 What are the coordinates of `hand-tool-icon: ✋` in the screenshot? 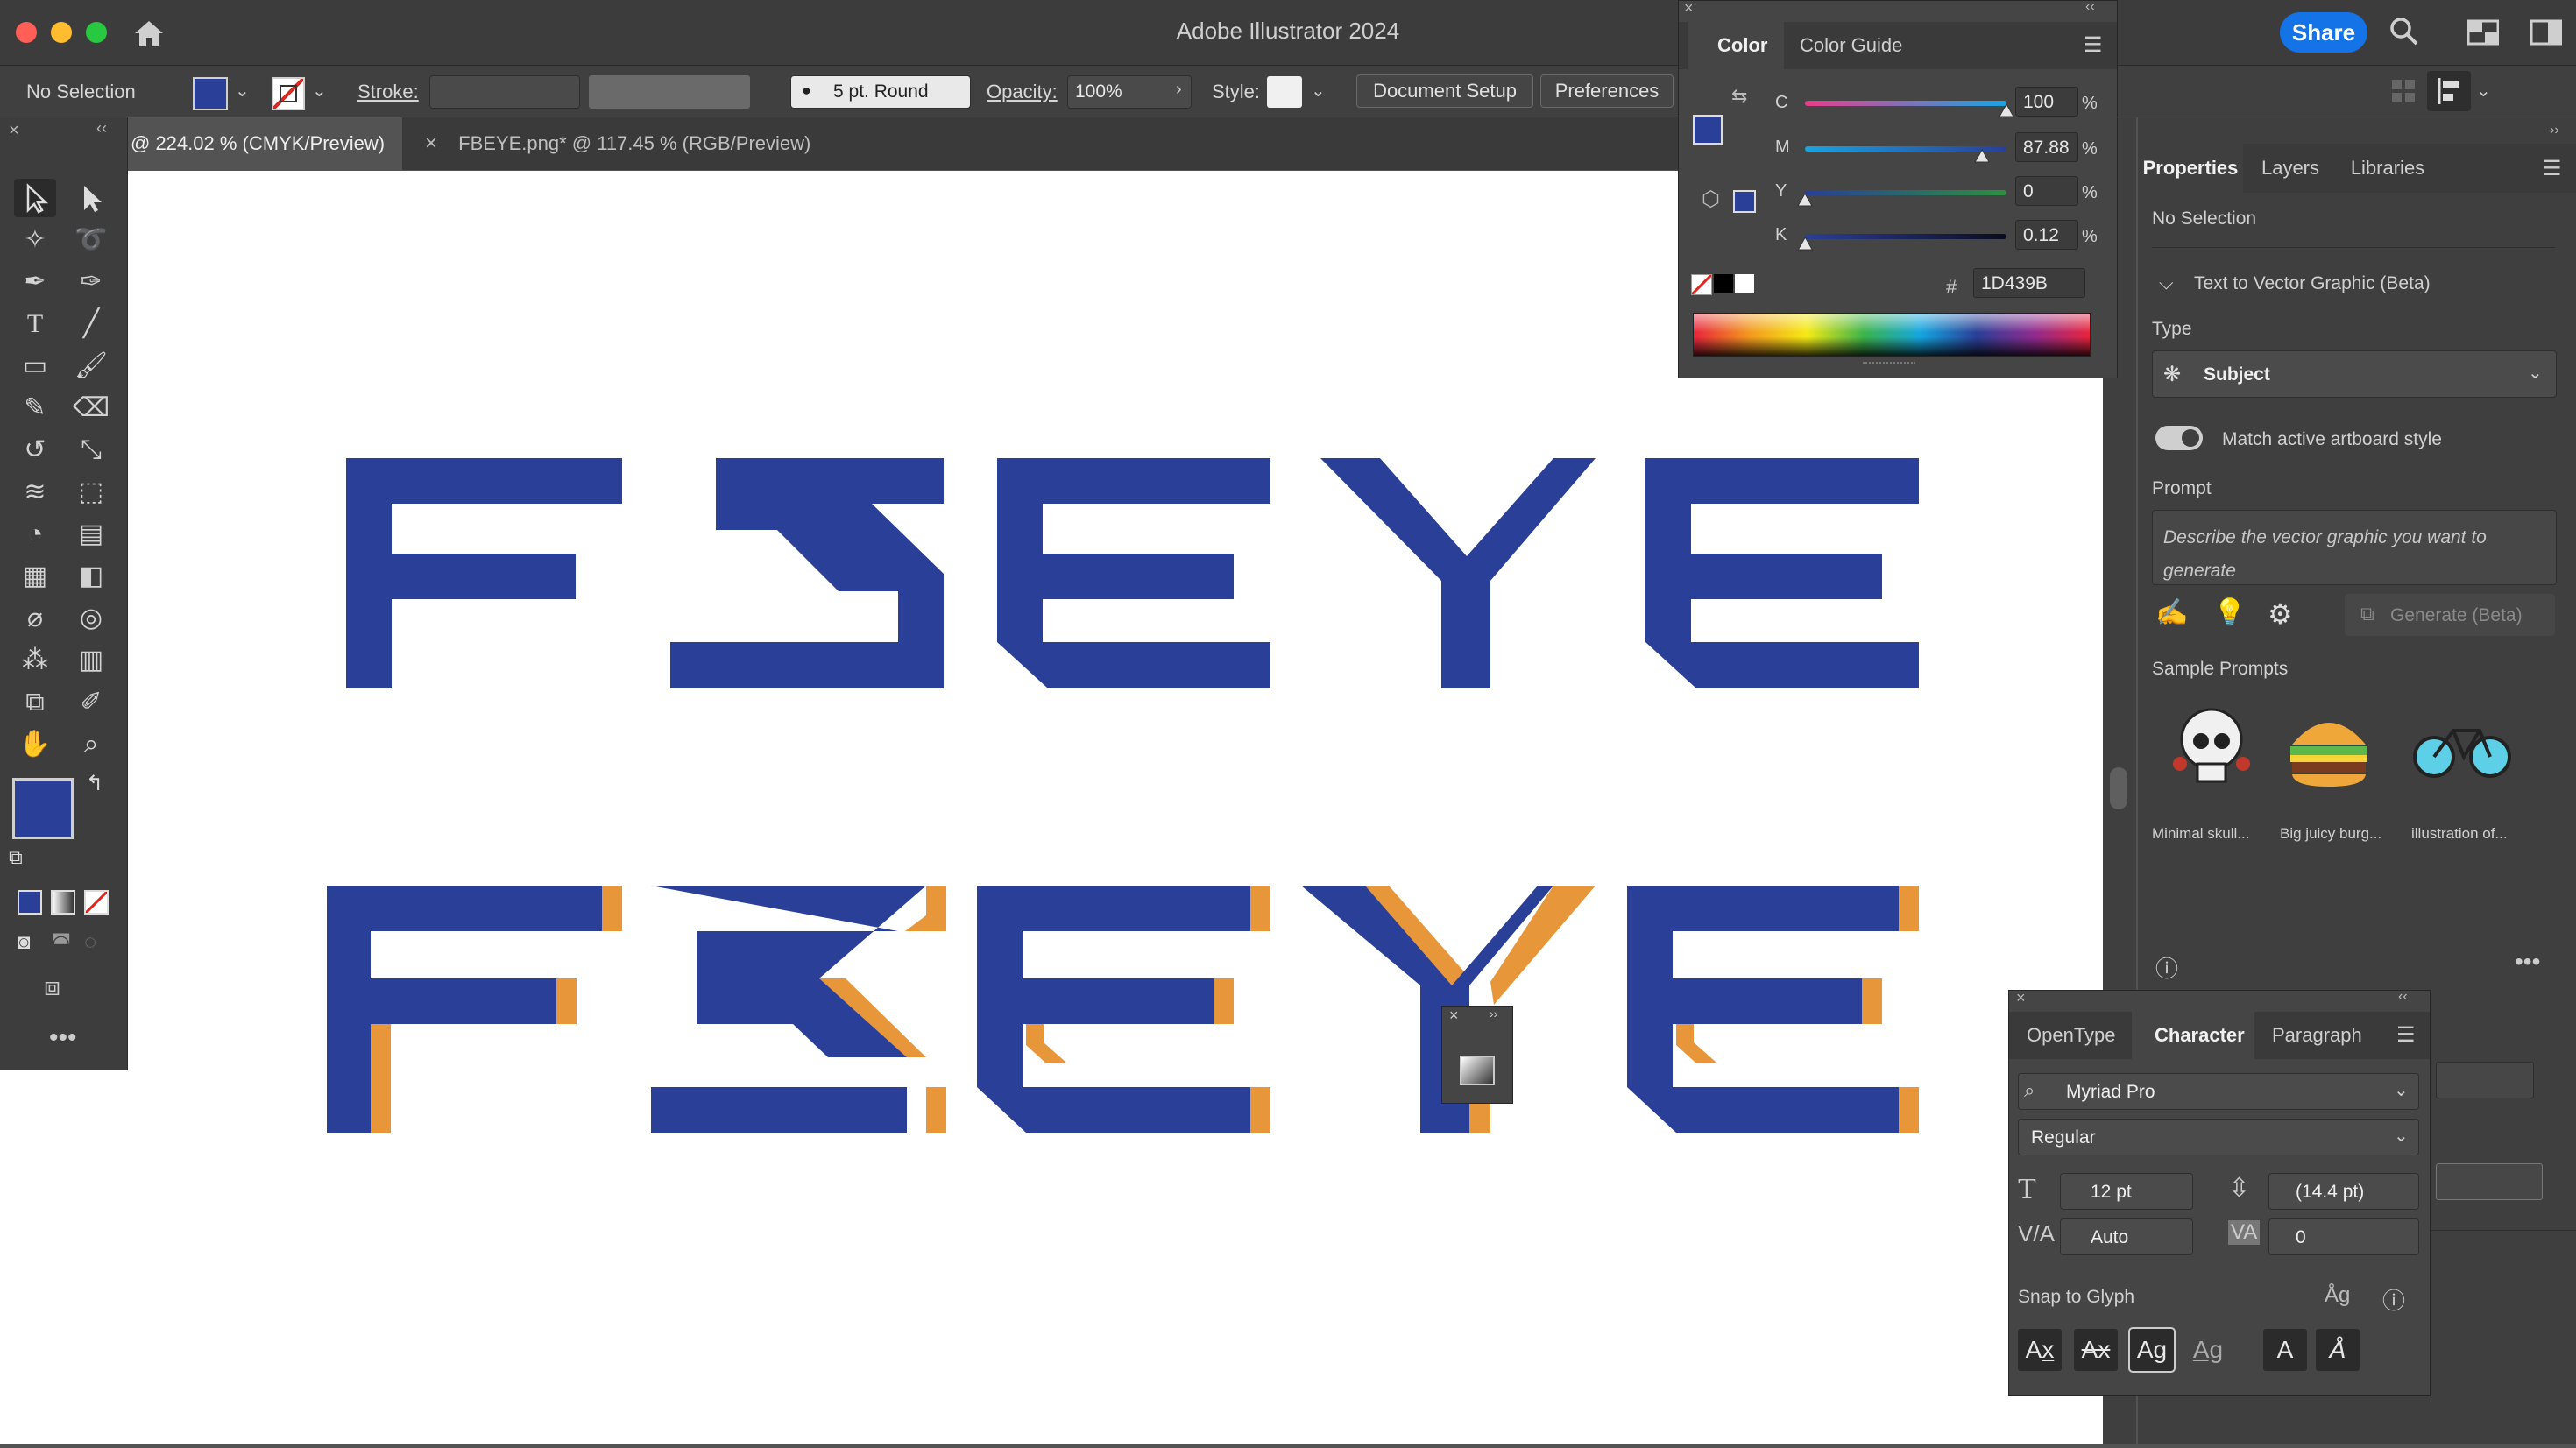 It's located at (35, 744).